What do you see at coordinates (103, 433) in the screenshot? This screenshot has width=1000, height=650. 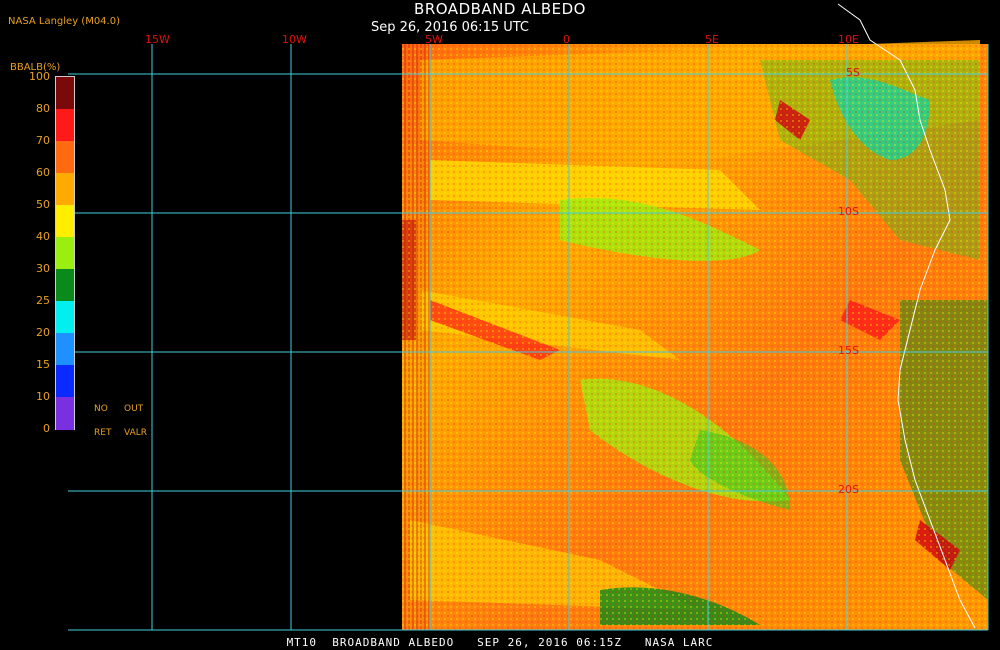 I see `ret-label: RET` at bounding box center [103, 433].